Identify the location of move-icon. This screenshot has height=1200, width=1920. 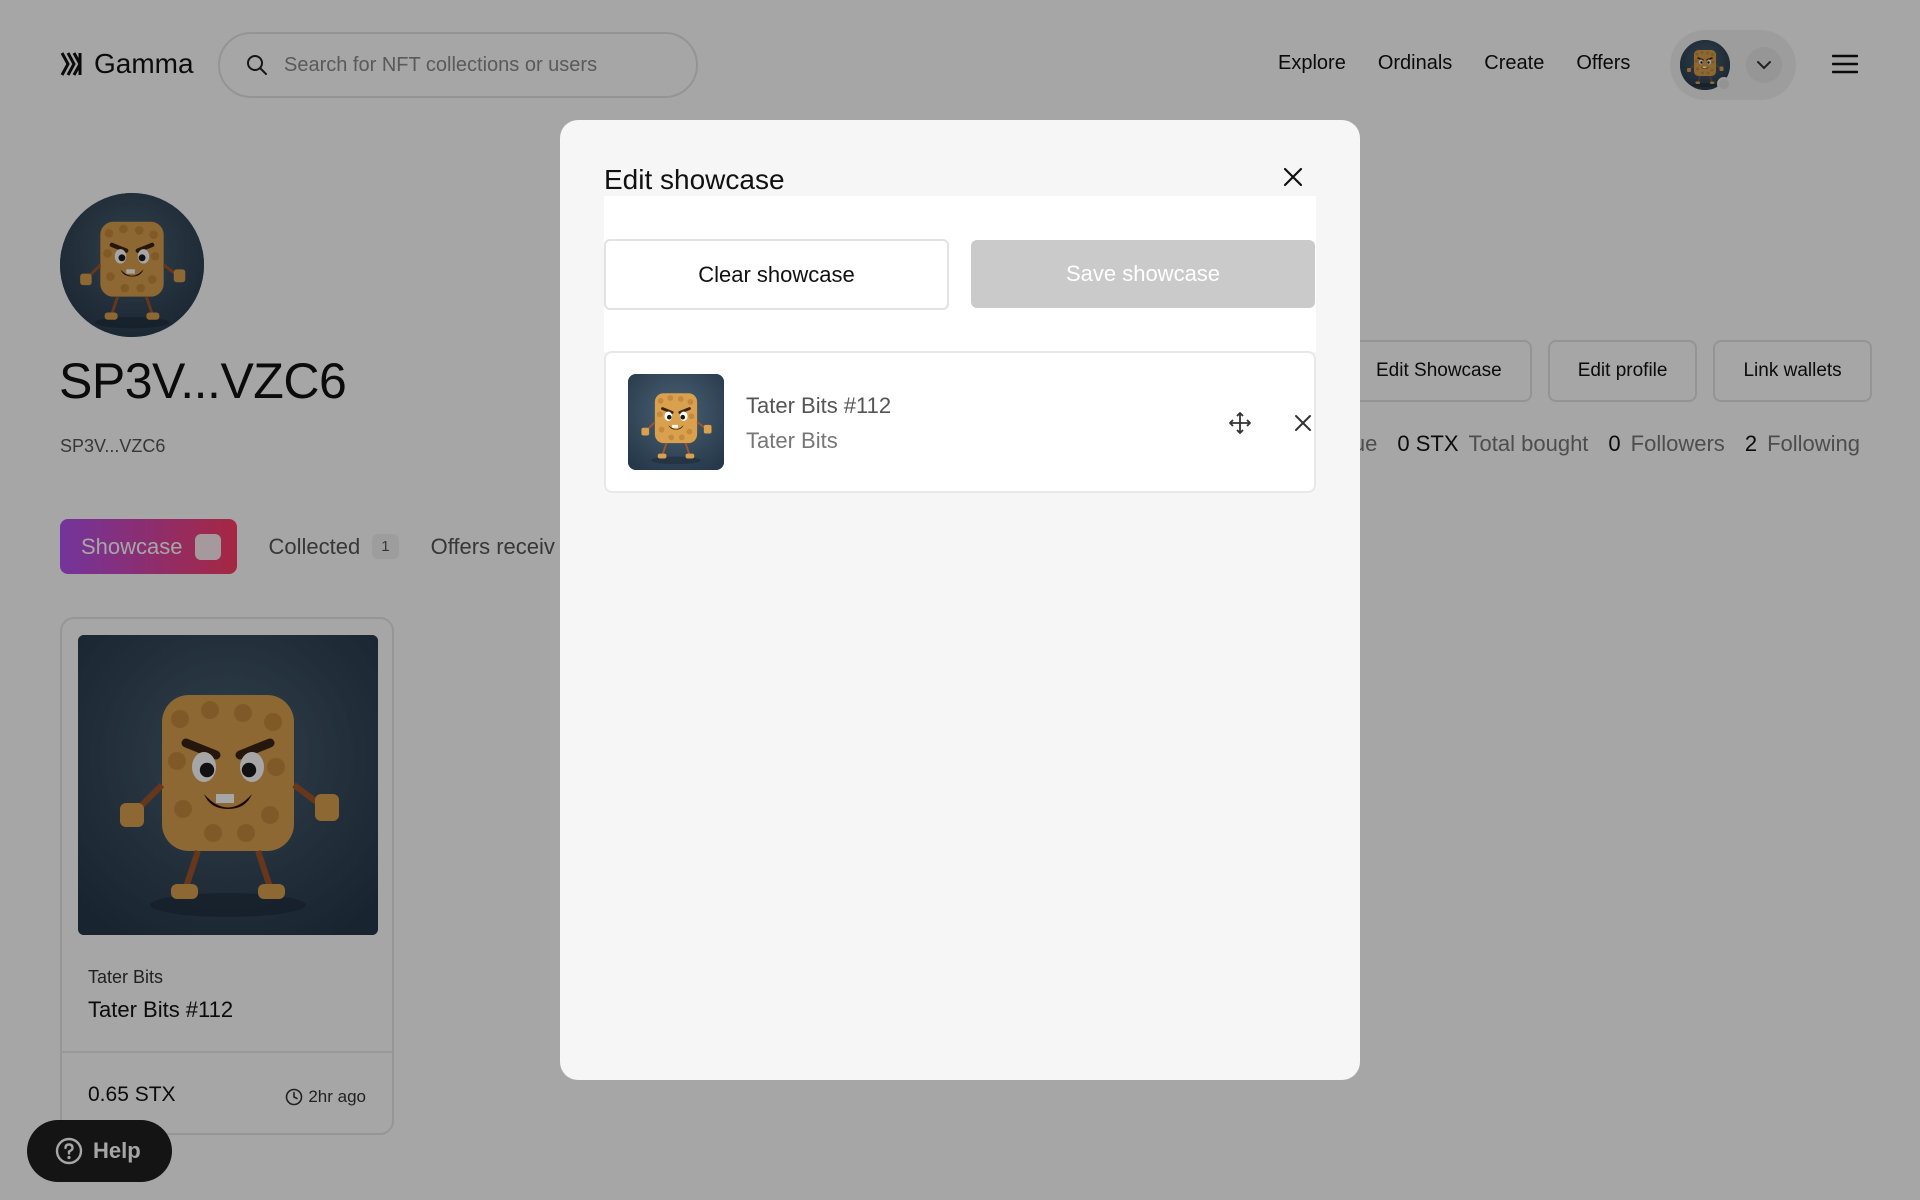
(1240, 423).